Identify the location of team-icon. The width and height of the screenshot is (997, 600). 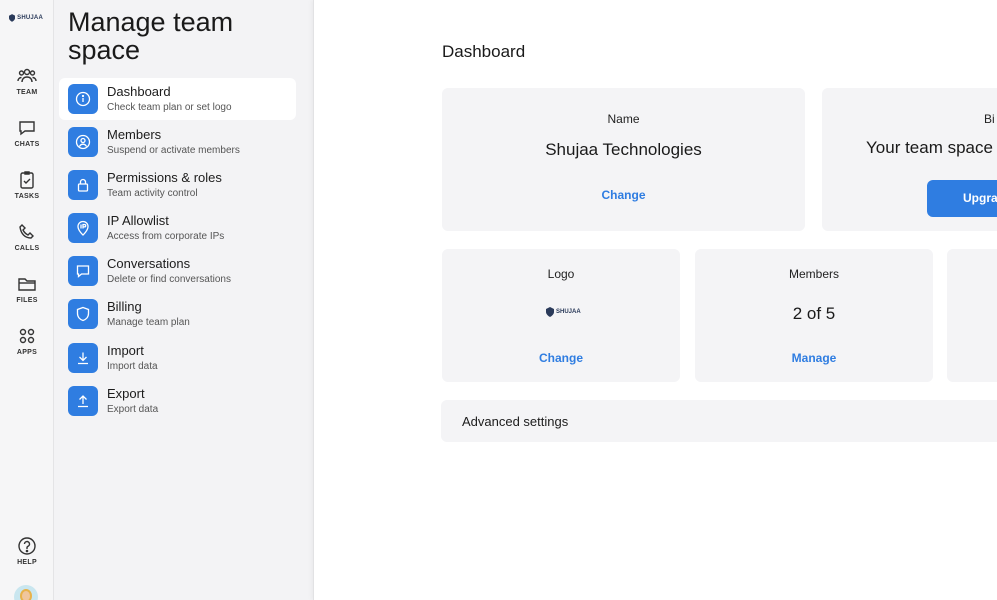
(27, 75).